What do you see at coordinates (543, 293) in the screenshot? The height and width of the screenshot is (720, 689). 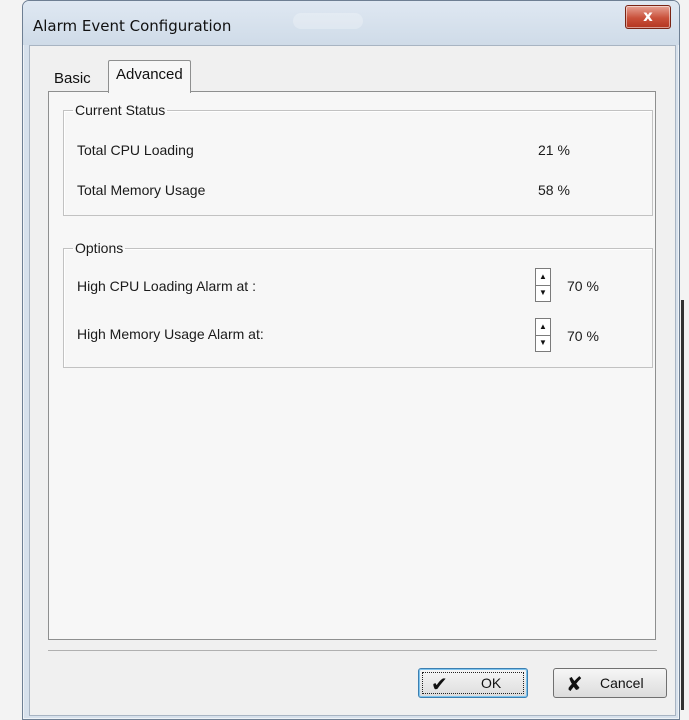 I see `cpu-alarm-down-arrow-icon: ▼` at bounding box center [543, 293].